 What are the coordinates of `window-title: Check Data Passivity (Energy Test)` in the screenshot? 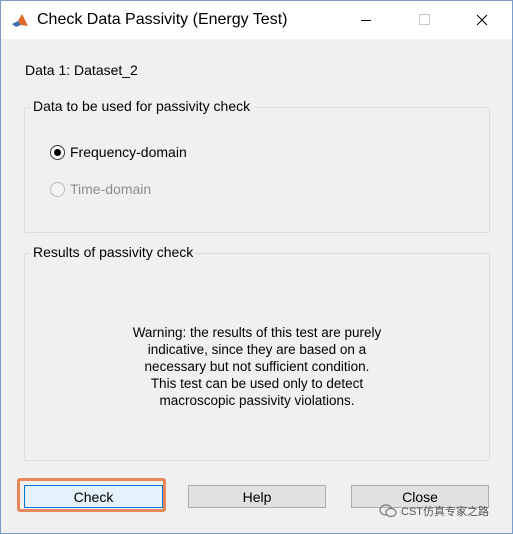 It's located at (162, 19).